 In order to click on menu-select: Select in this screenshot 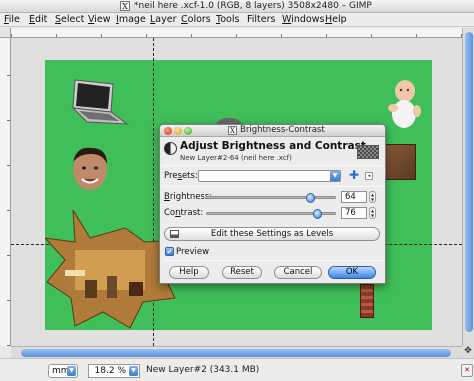, I will do `click(69, 19)`.